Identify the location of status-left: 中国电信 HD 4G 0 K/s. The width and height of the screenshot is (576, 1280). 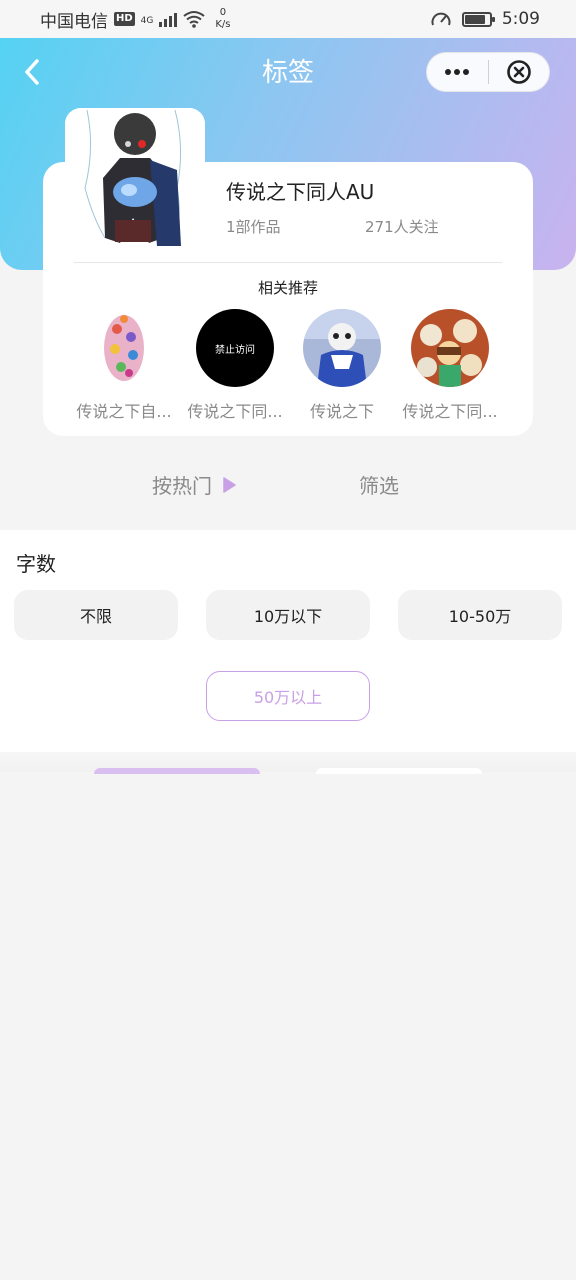
(135, 19).